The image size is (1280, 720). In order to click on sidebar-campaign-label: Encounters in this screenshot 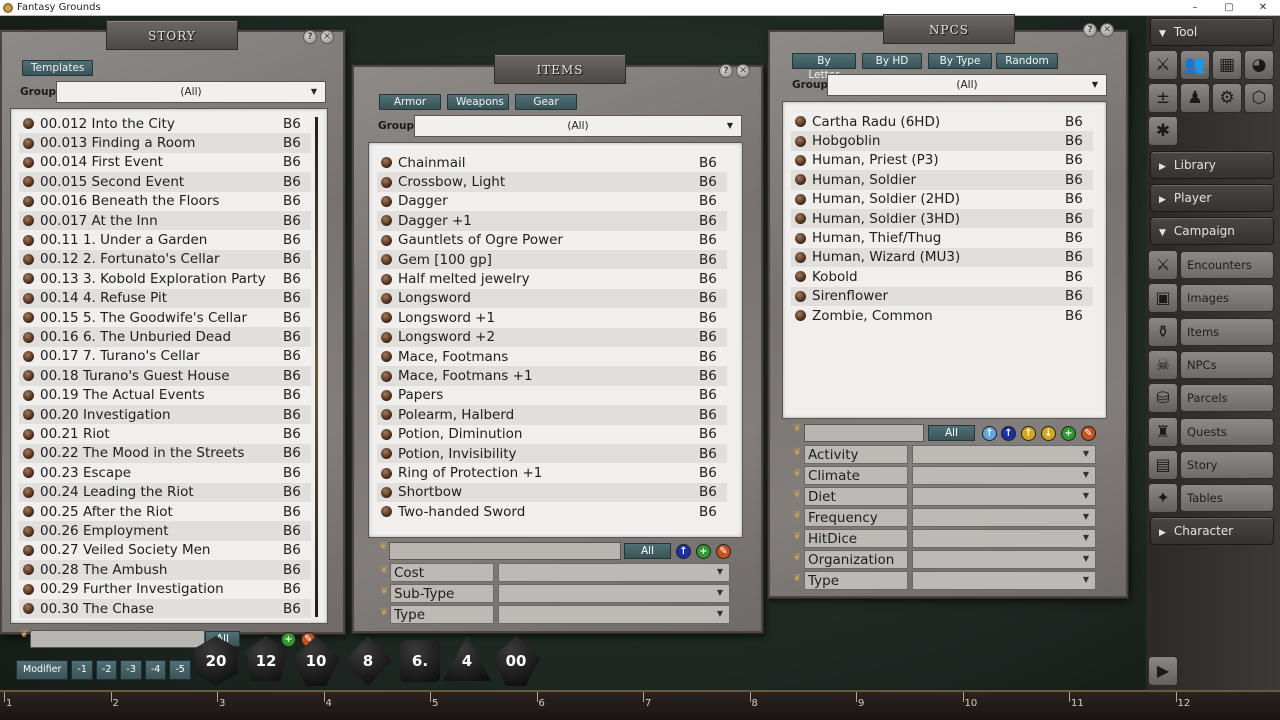, I will do `click(1227, 265)`.